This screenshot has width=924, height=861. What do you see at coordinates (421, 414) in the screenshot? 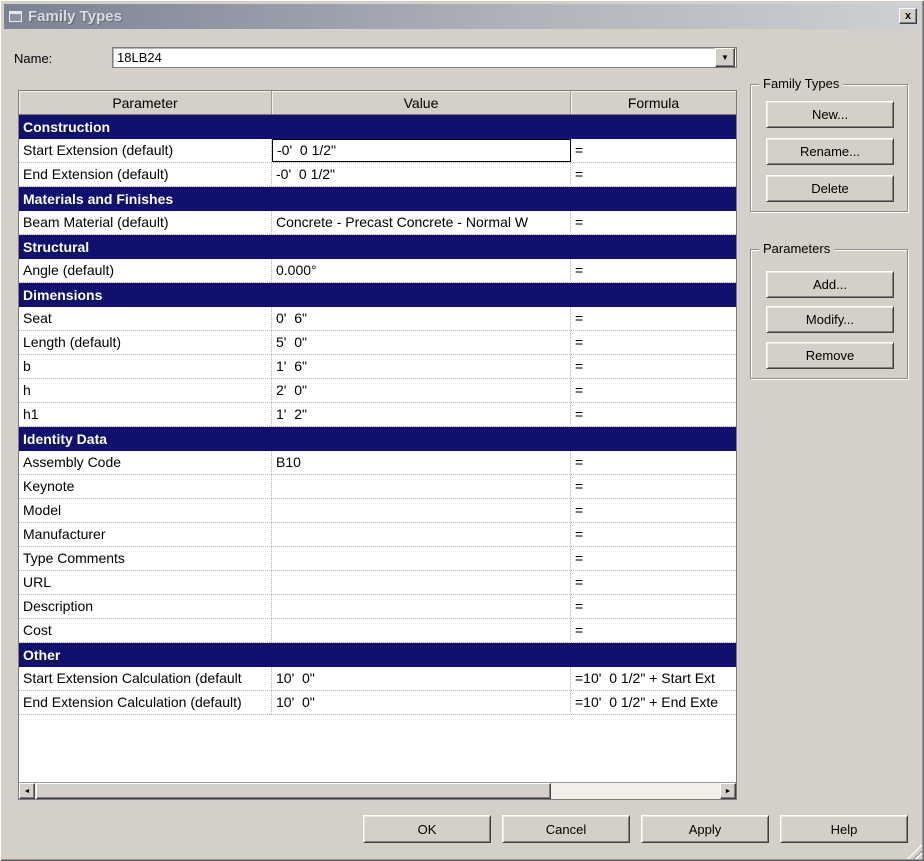
I see `param-value-cell: 1' 2"` at bounding box center [421, 414].